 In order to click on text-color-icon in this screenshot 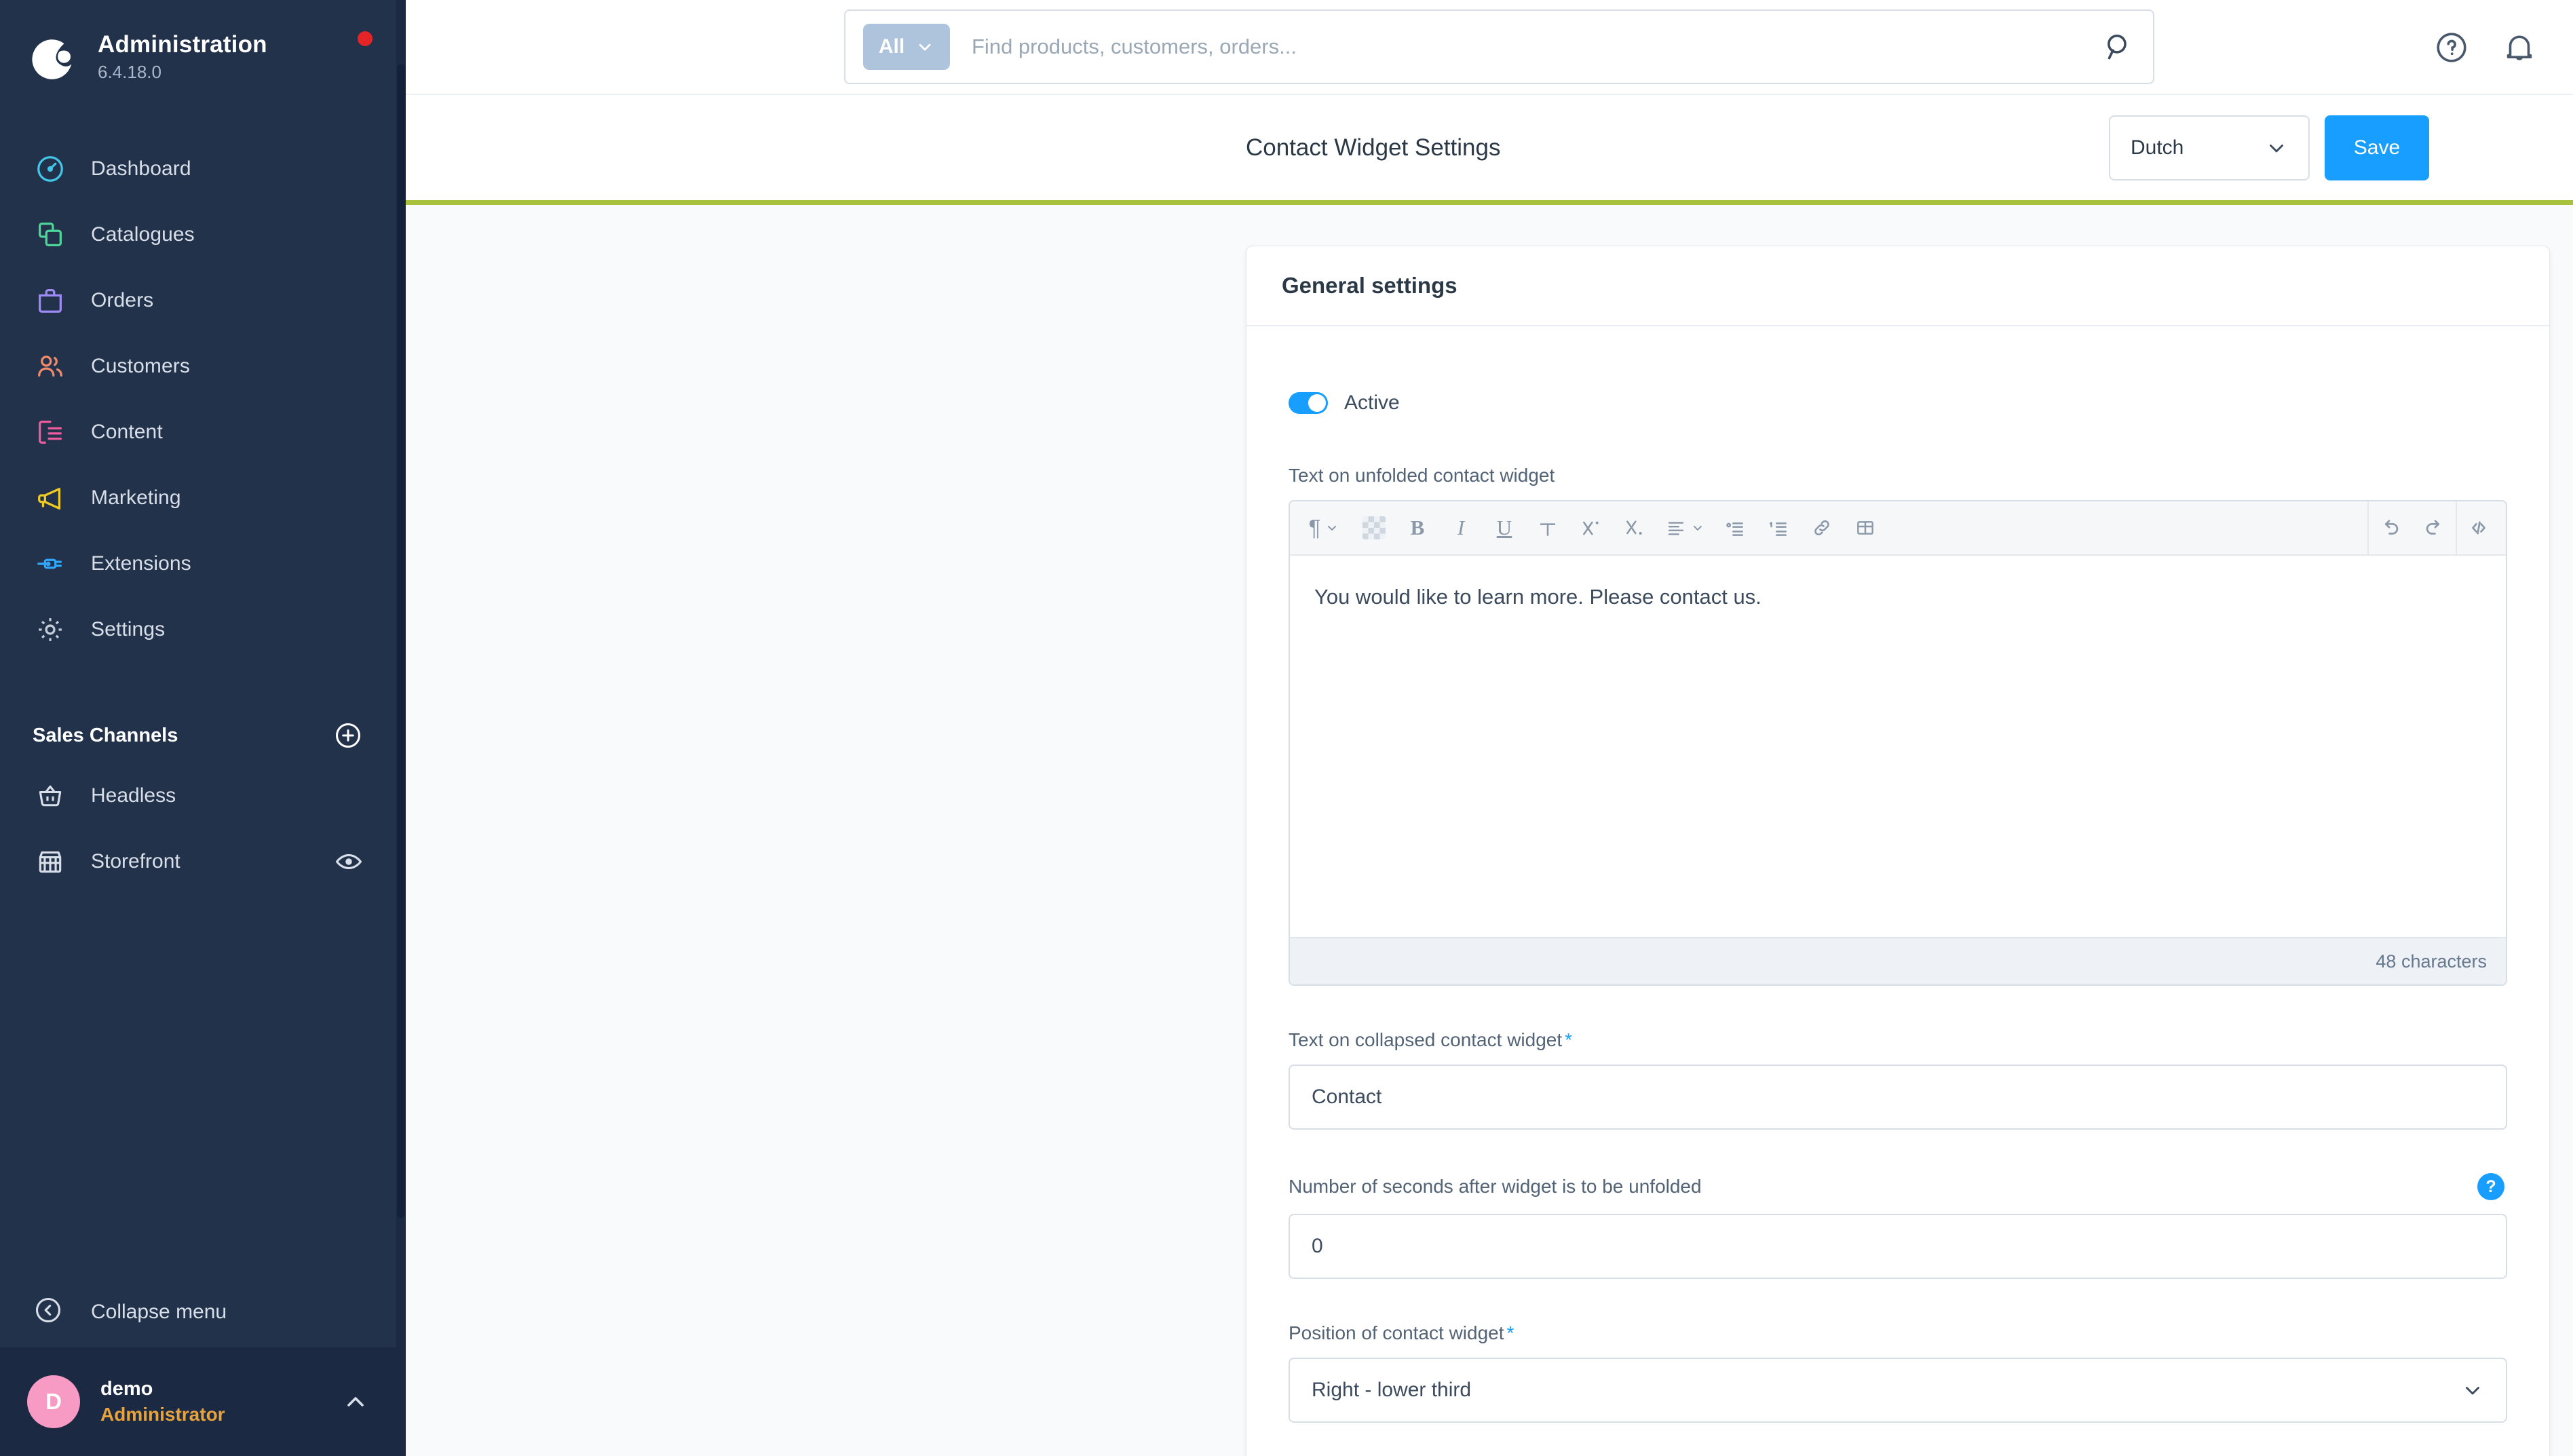, I will do `click(1374, 528)`.